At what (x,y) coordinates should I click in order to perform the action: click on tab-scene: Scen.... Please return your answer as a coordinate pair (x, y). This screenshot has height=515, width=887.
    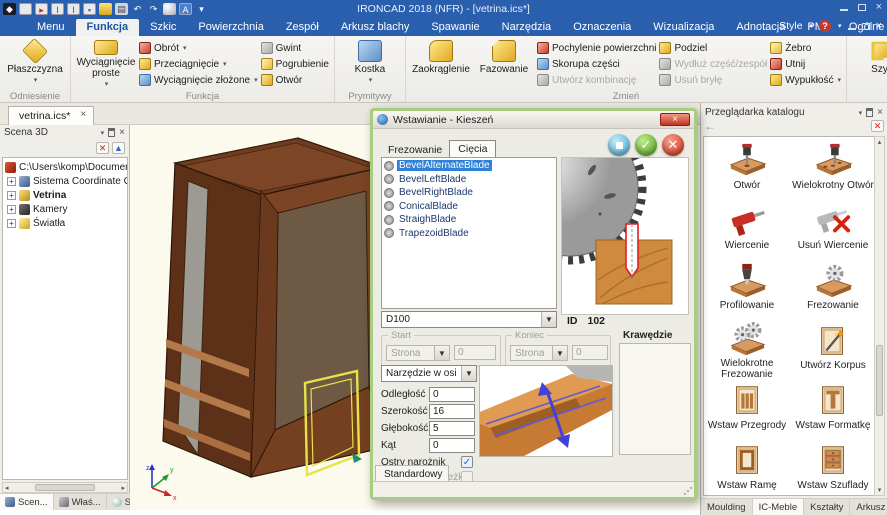
    Looking at the image, I should click on (27, 502).